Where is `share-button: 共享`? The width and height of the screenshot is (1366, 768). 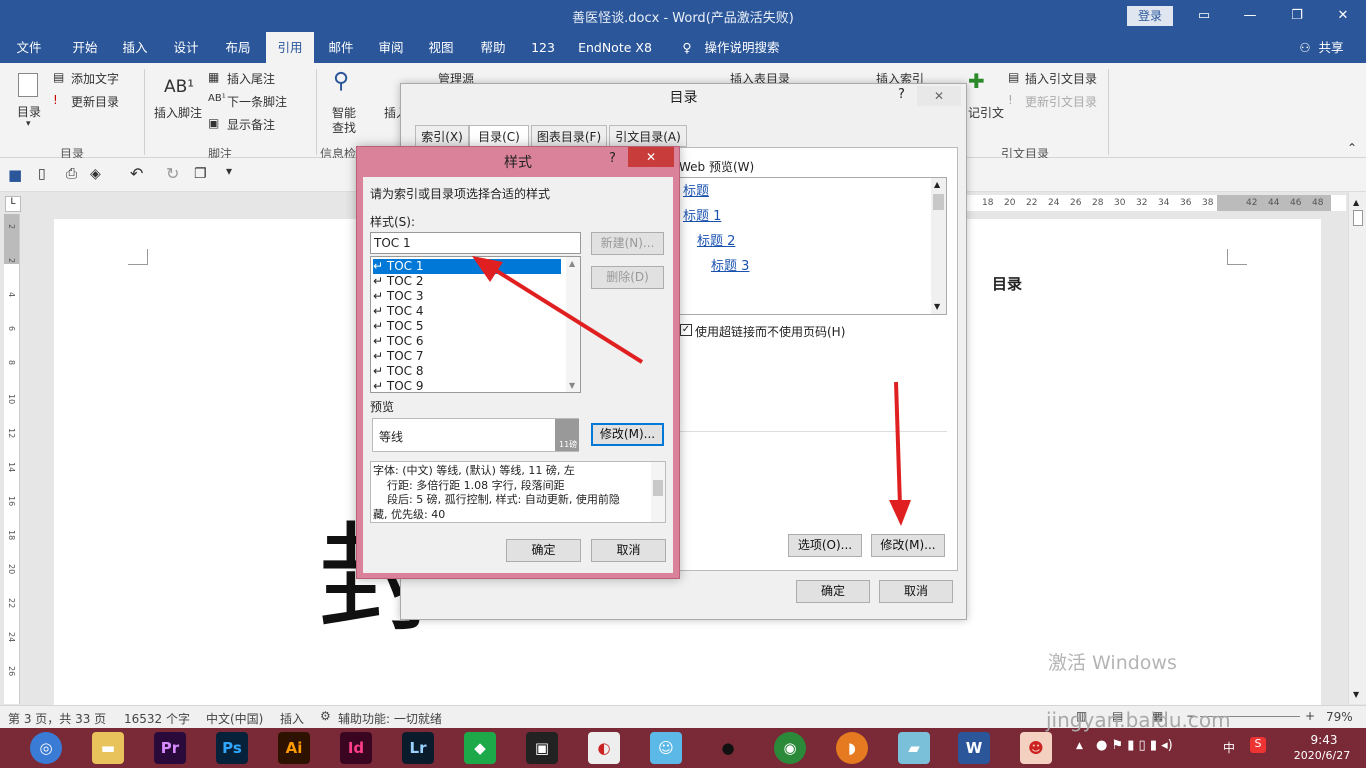
share-button: 共享 is located at coordinates (1331, 47).